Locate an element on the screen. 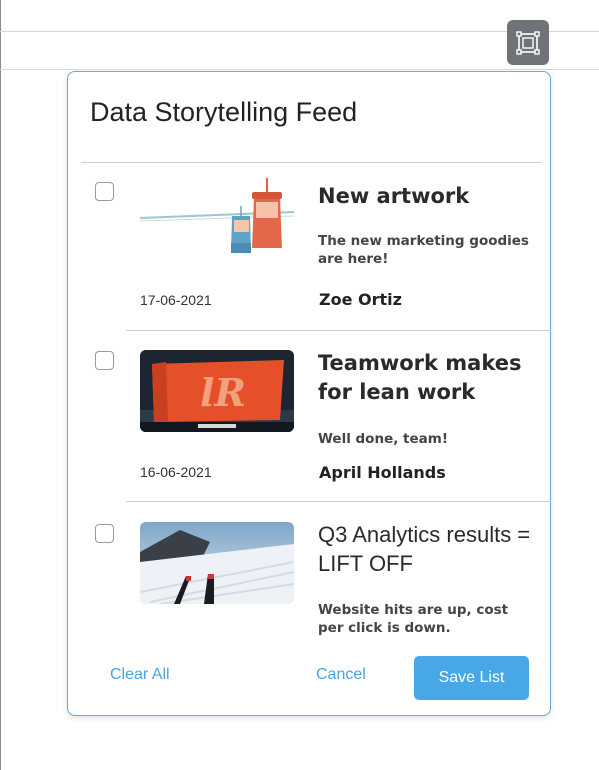 The height and width of the screenshot is (770, 599). team-banner-photo: lR is located at coordinates (217, 391).